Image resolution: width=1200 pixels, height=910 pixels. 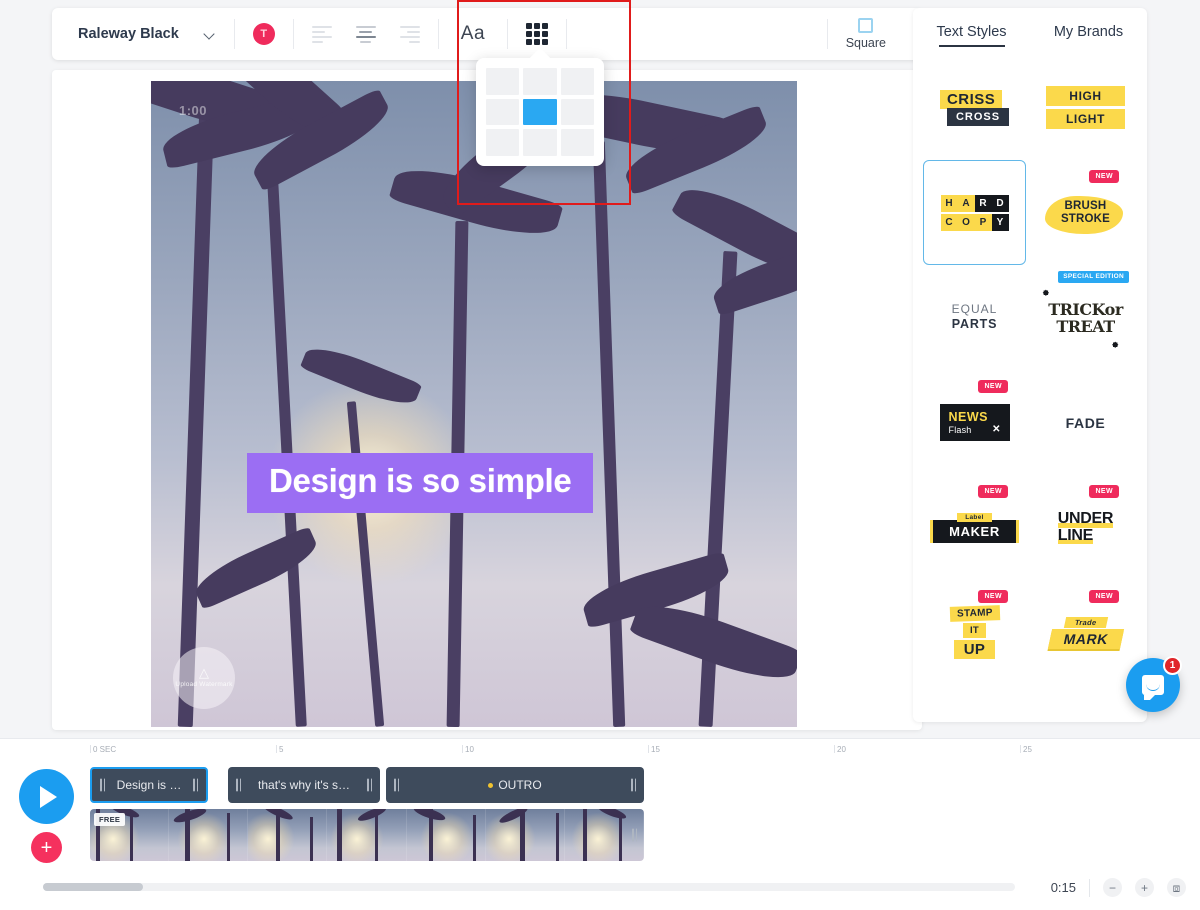 I want to click on style-card-brush-stroke: NEW BRUSH STROKE, so click(x=1085, y=212).